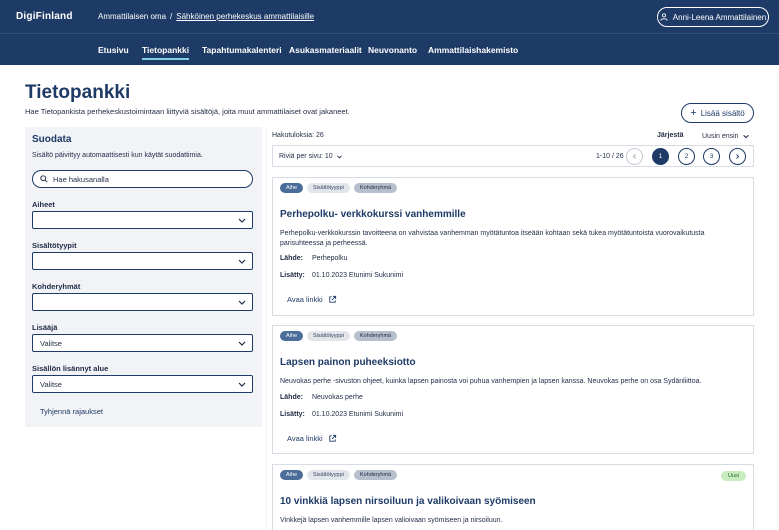  What do you see at coordinates (664, 17) in the screenshot?
I see `user-icon` at bounding box center [664, 17].